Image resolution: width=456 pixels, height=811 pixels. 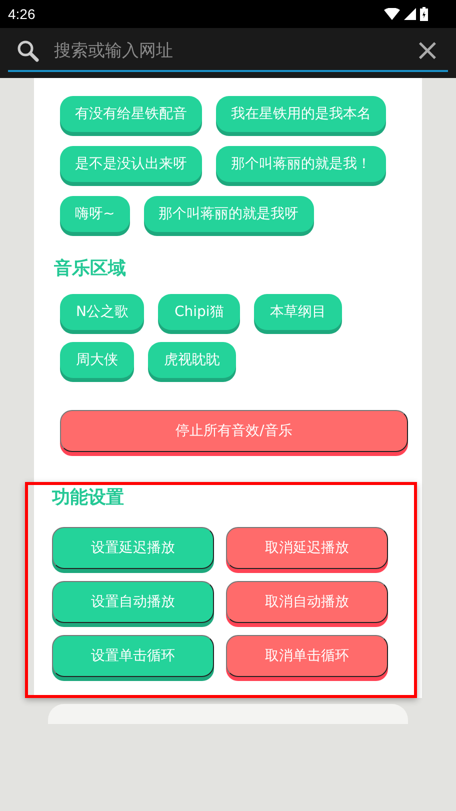 I want to click on close-button: ×, so click(x=427, y=51).